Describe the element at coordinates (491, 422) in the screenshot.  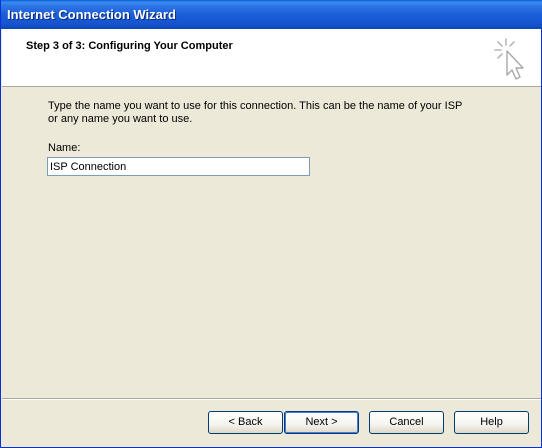
I see `help-button: Help` at that location.